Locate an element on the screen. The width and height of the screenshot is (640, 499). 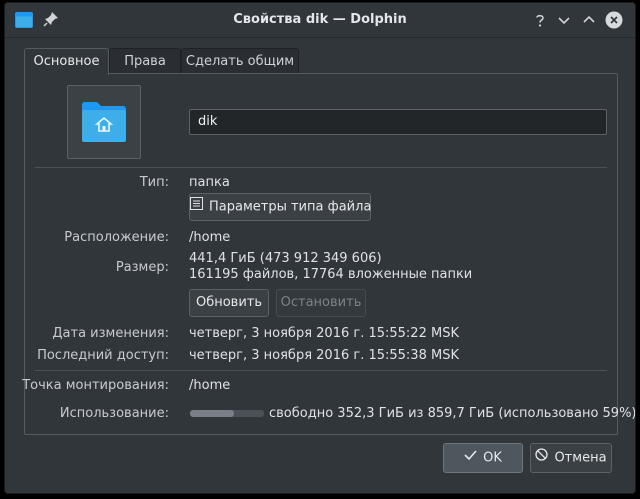
folder-home-icon is located at coordinates (104, 122).